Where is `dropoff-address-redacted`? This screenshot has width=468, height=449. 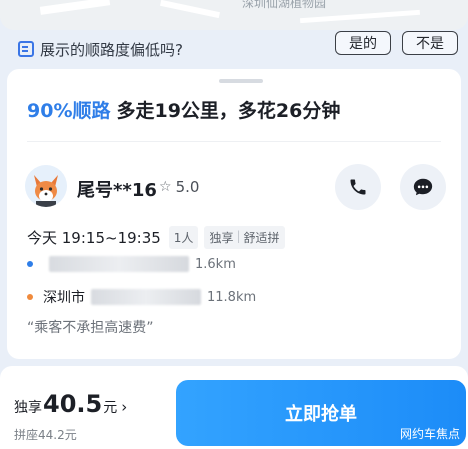
dropoff-address-redacted is located at coordinates (146, 297).